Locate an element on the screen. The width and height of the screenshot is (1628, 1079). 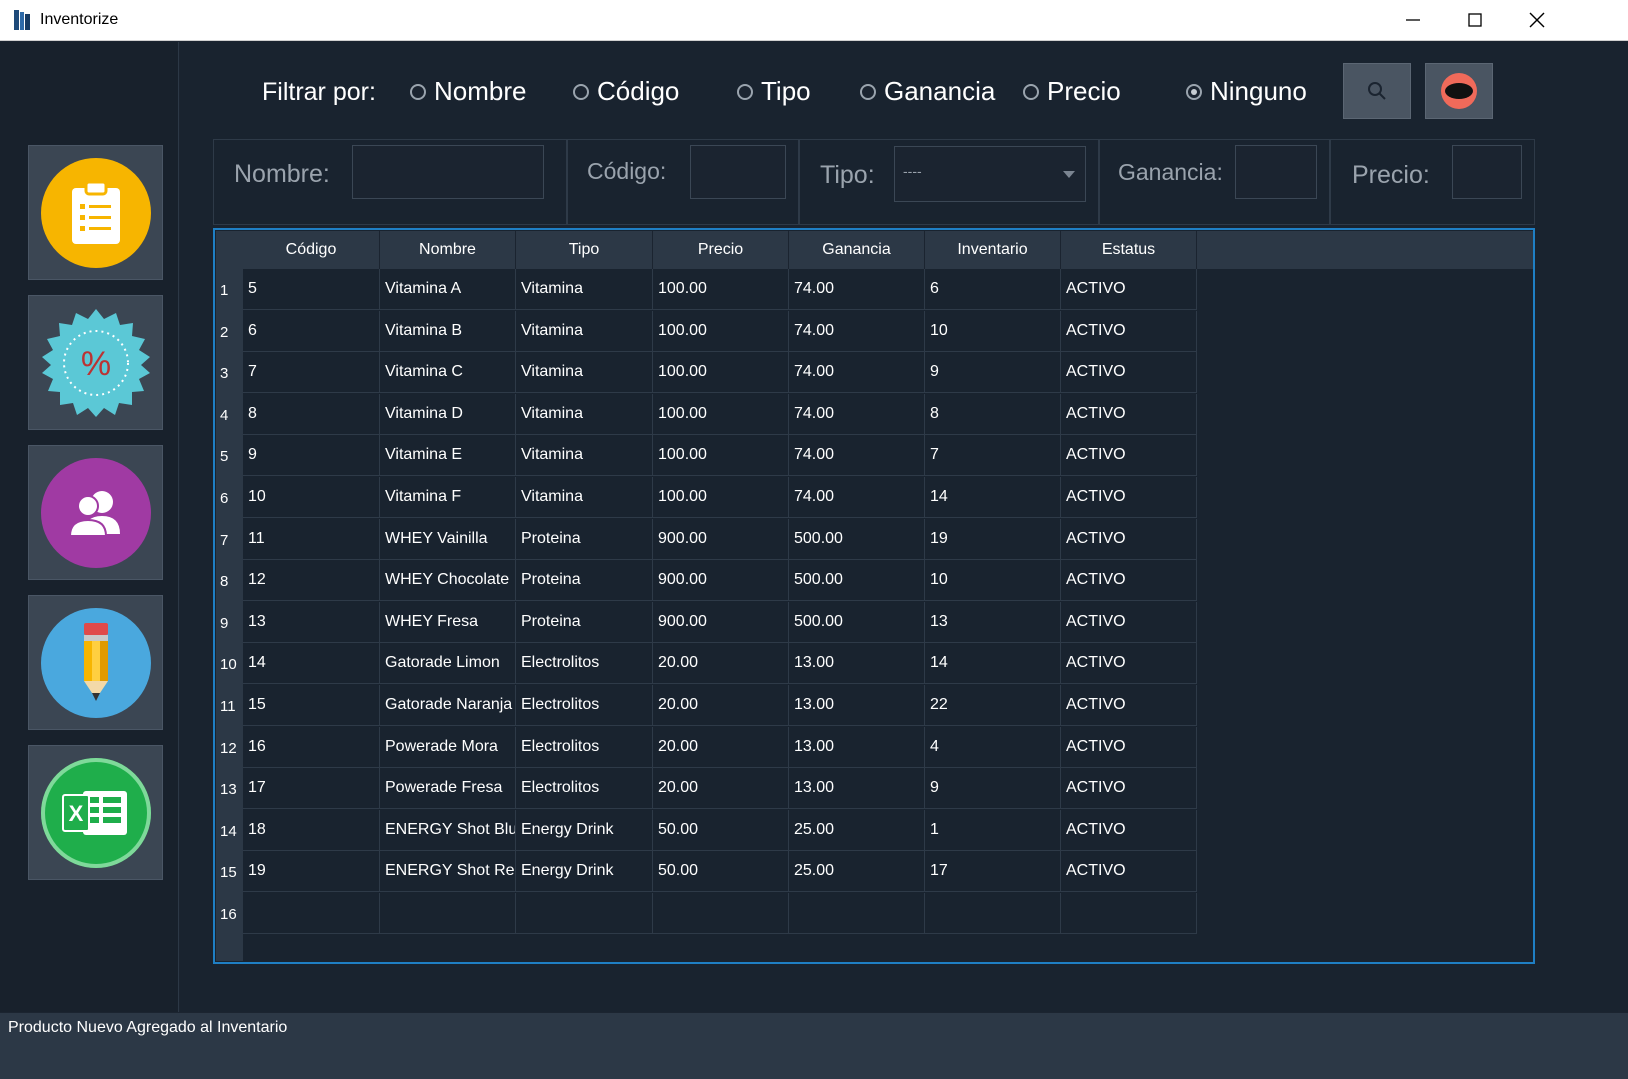
table-cell: ENERGY Shot Blue is located at coordinates (448, 830).